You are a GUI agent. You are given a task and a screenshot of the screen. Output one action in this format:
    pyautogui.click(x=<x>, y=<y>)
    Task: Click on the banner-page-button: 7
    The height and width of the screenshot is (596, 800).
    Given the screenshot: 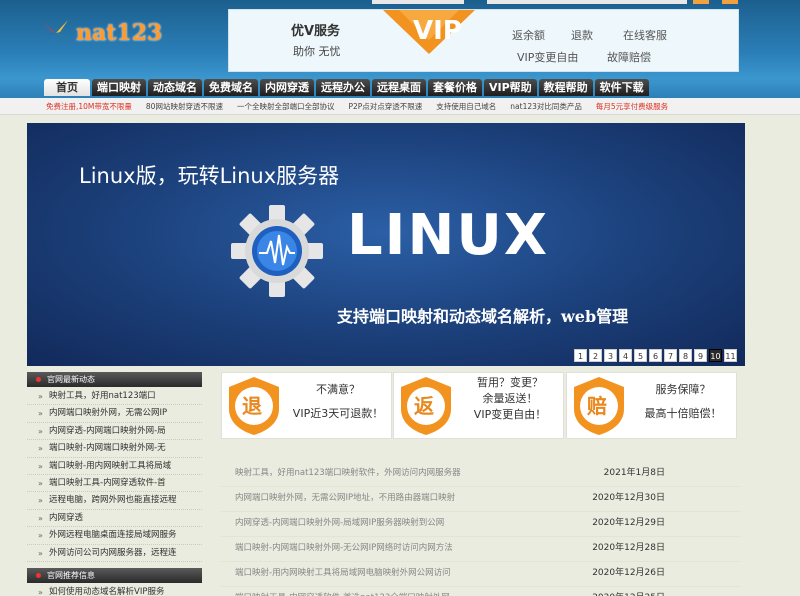 What is the action you would take?
    pyautogui.click(x=670, y=355)
    